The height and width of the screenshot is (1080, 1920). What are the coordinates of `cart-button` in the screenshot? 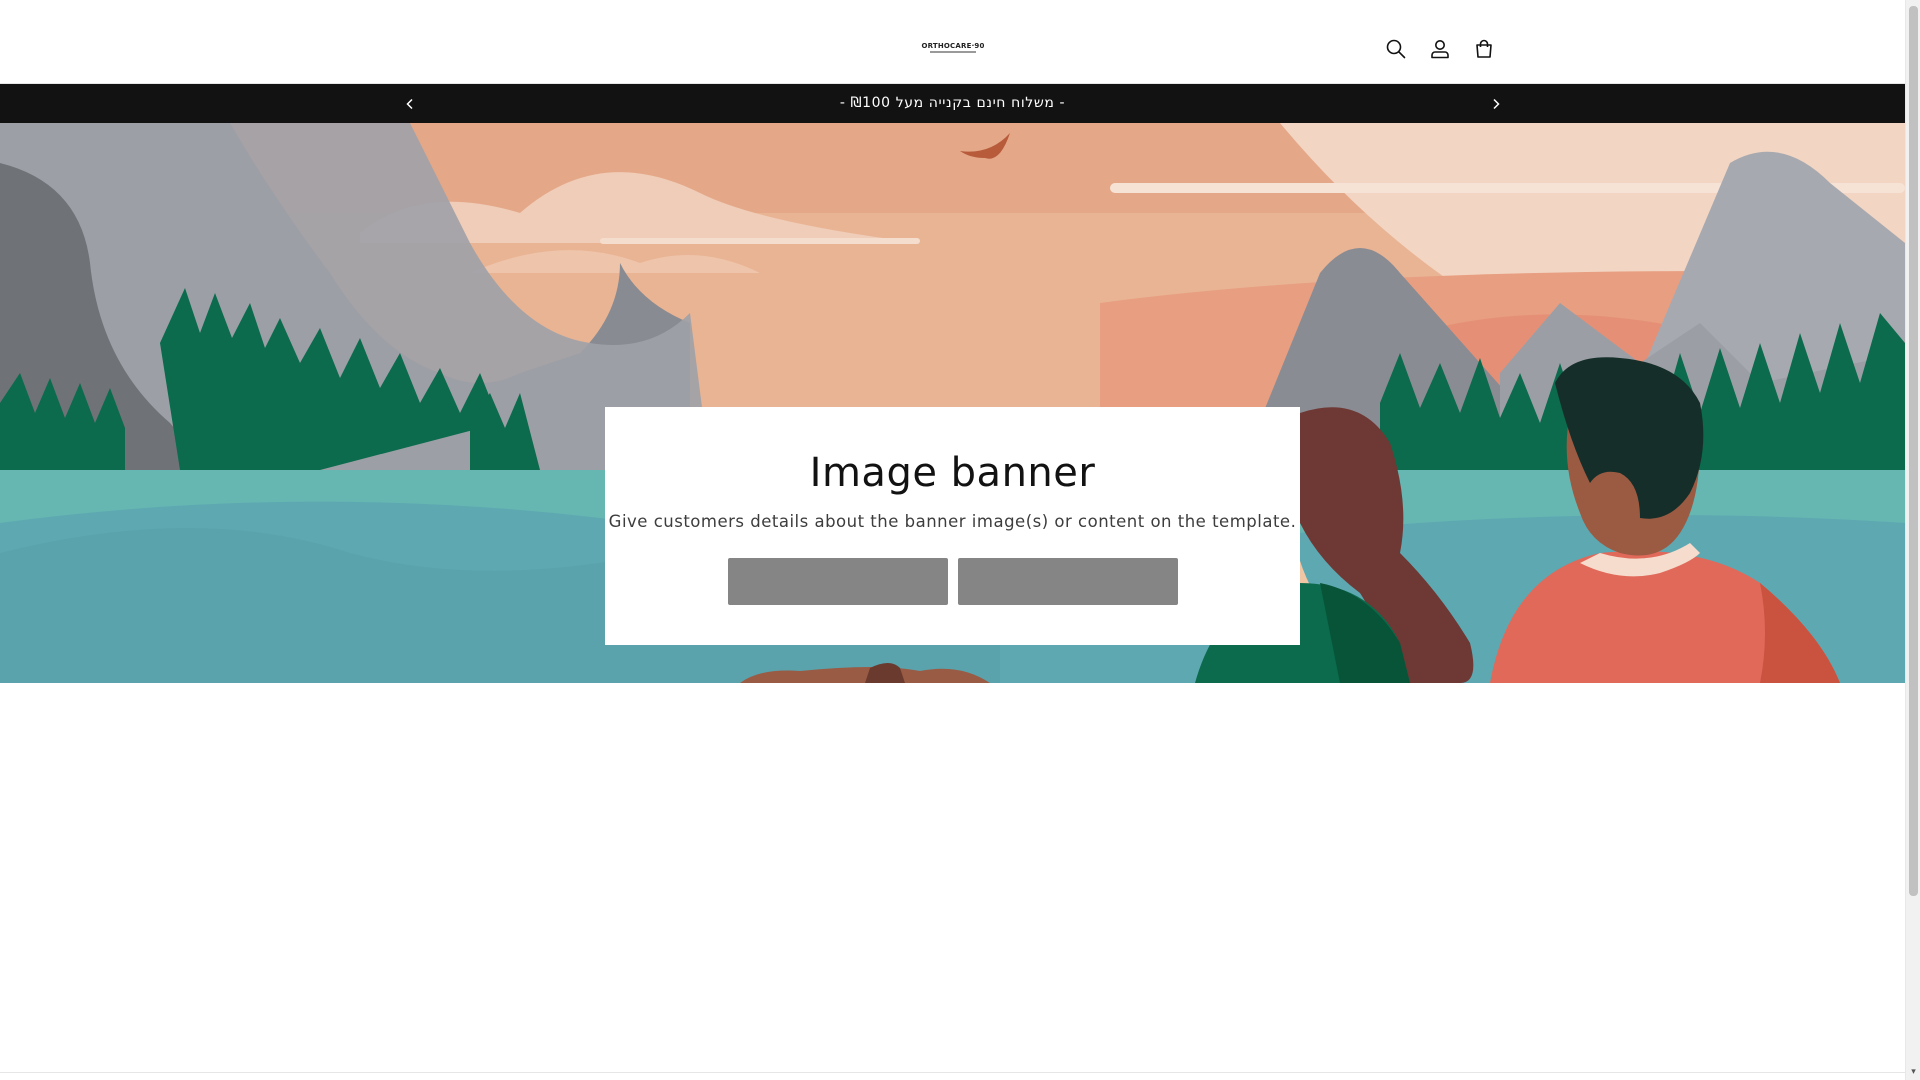 It's located at (1484, 49).